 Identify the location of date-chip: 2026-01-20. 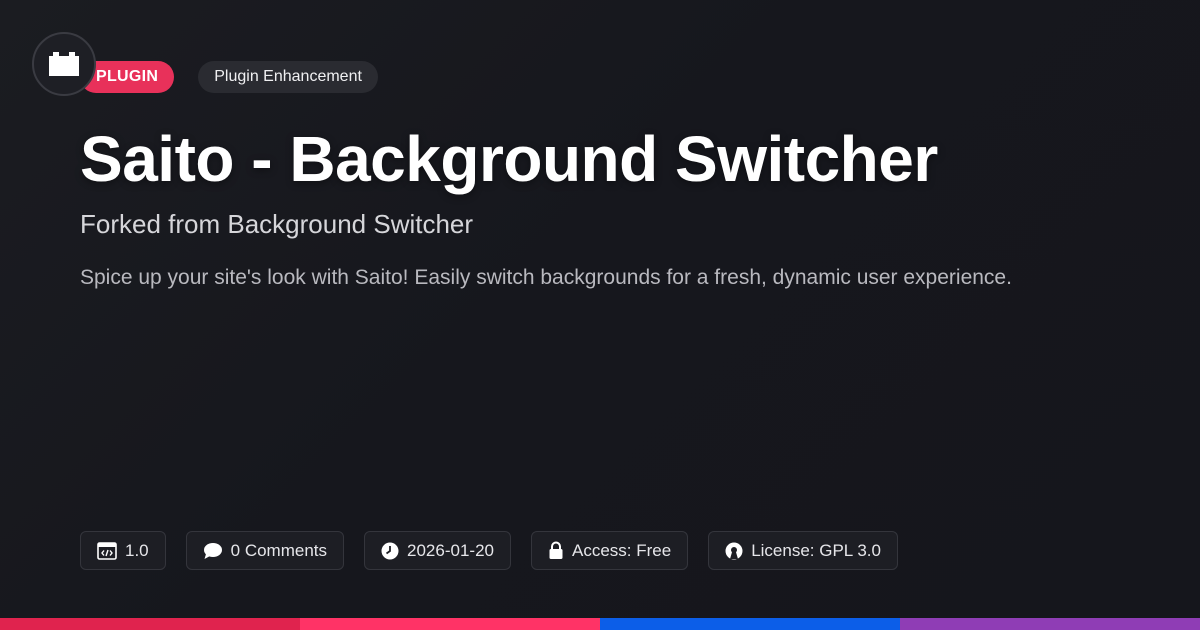
(437, 550).